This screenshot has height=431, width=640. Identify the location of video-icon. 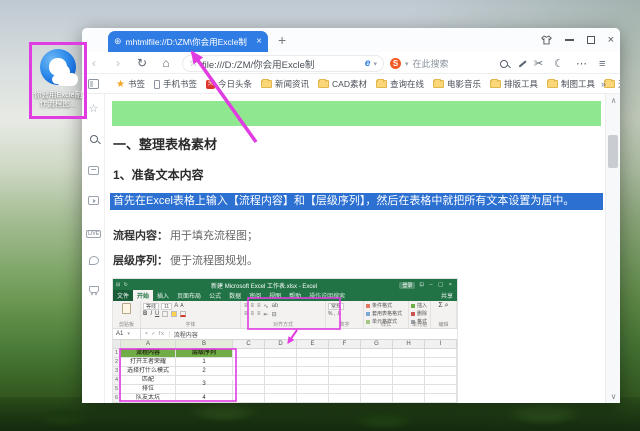
(93, 202).